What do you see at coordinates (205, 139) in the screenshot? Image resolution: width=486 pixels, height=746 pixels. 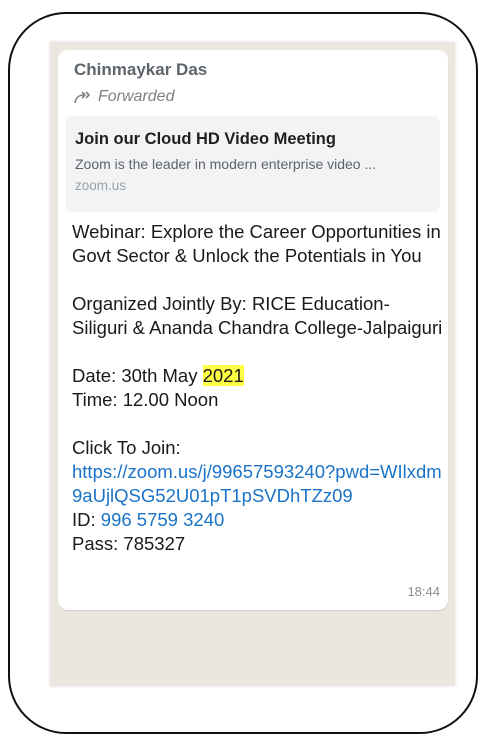 I see `link-preview-title: Join our Cloud HD Video Meeting` at bounding box center [205, 139].